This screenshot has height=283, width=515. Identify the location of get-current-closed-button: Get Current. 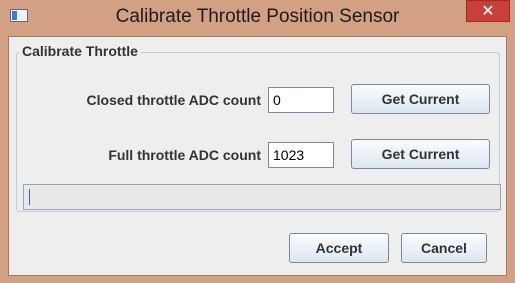
(420, 99).